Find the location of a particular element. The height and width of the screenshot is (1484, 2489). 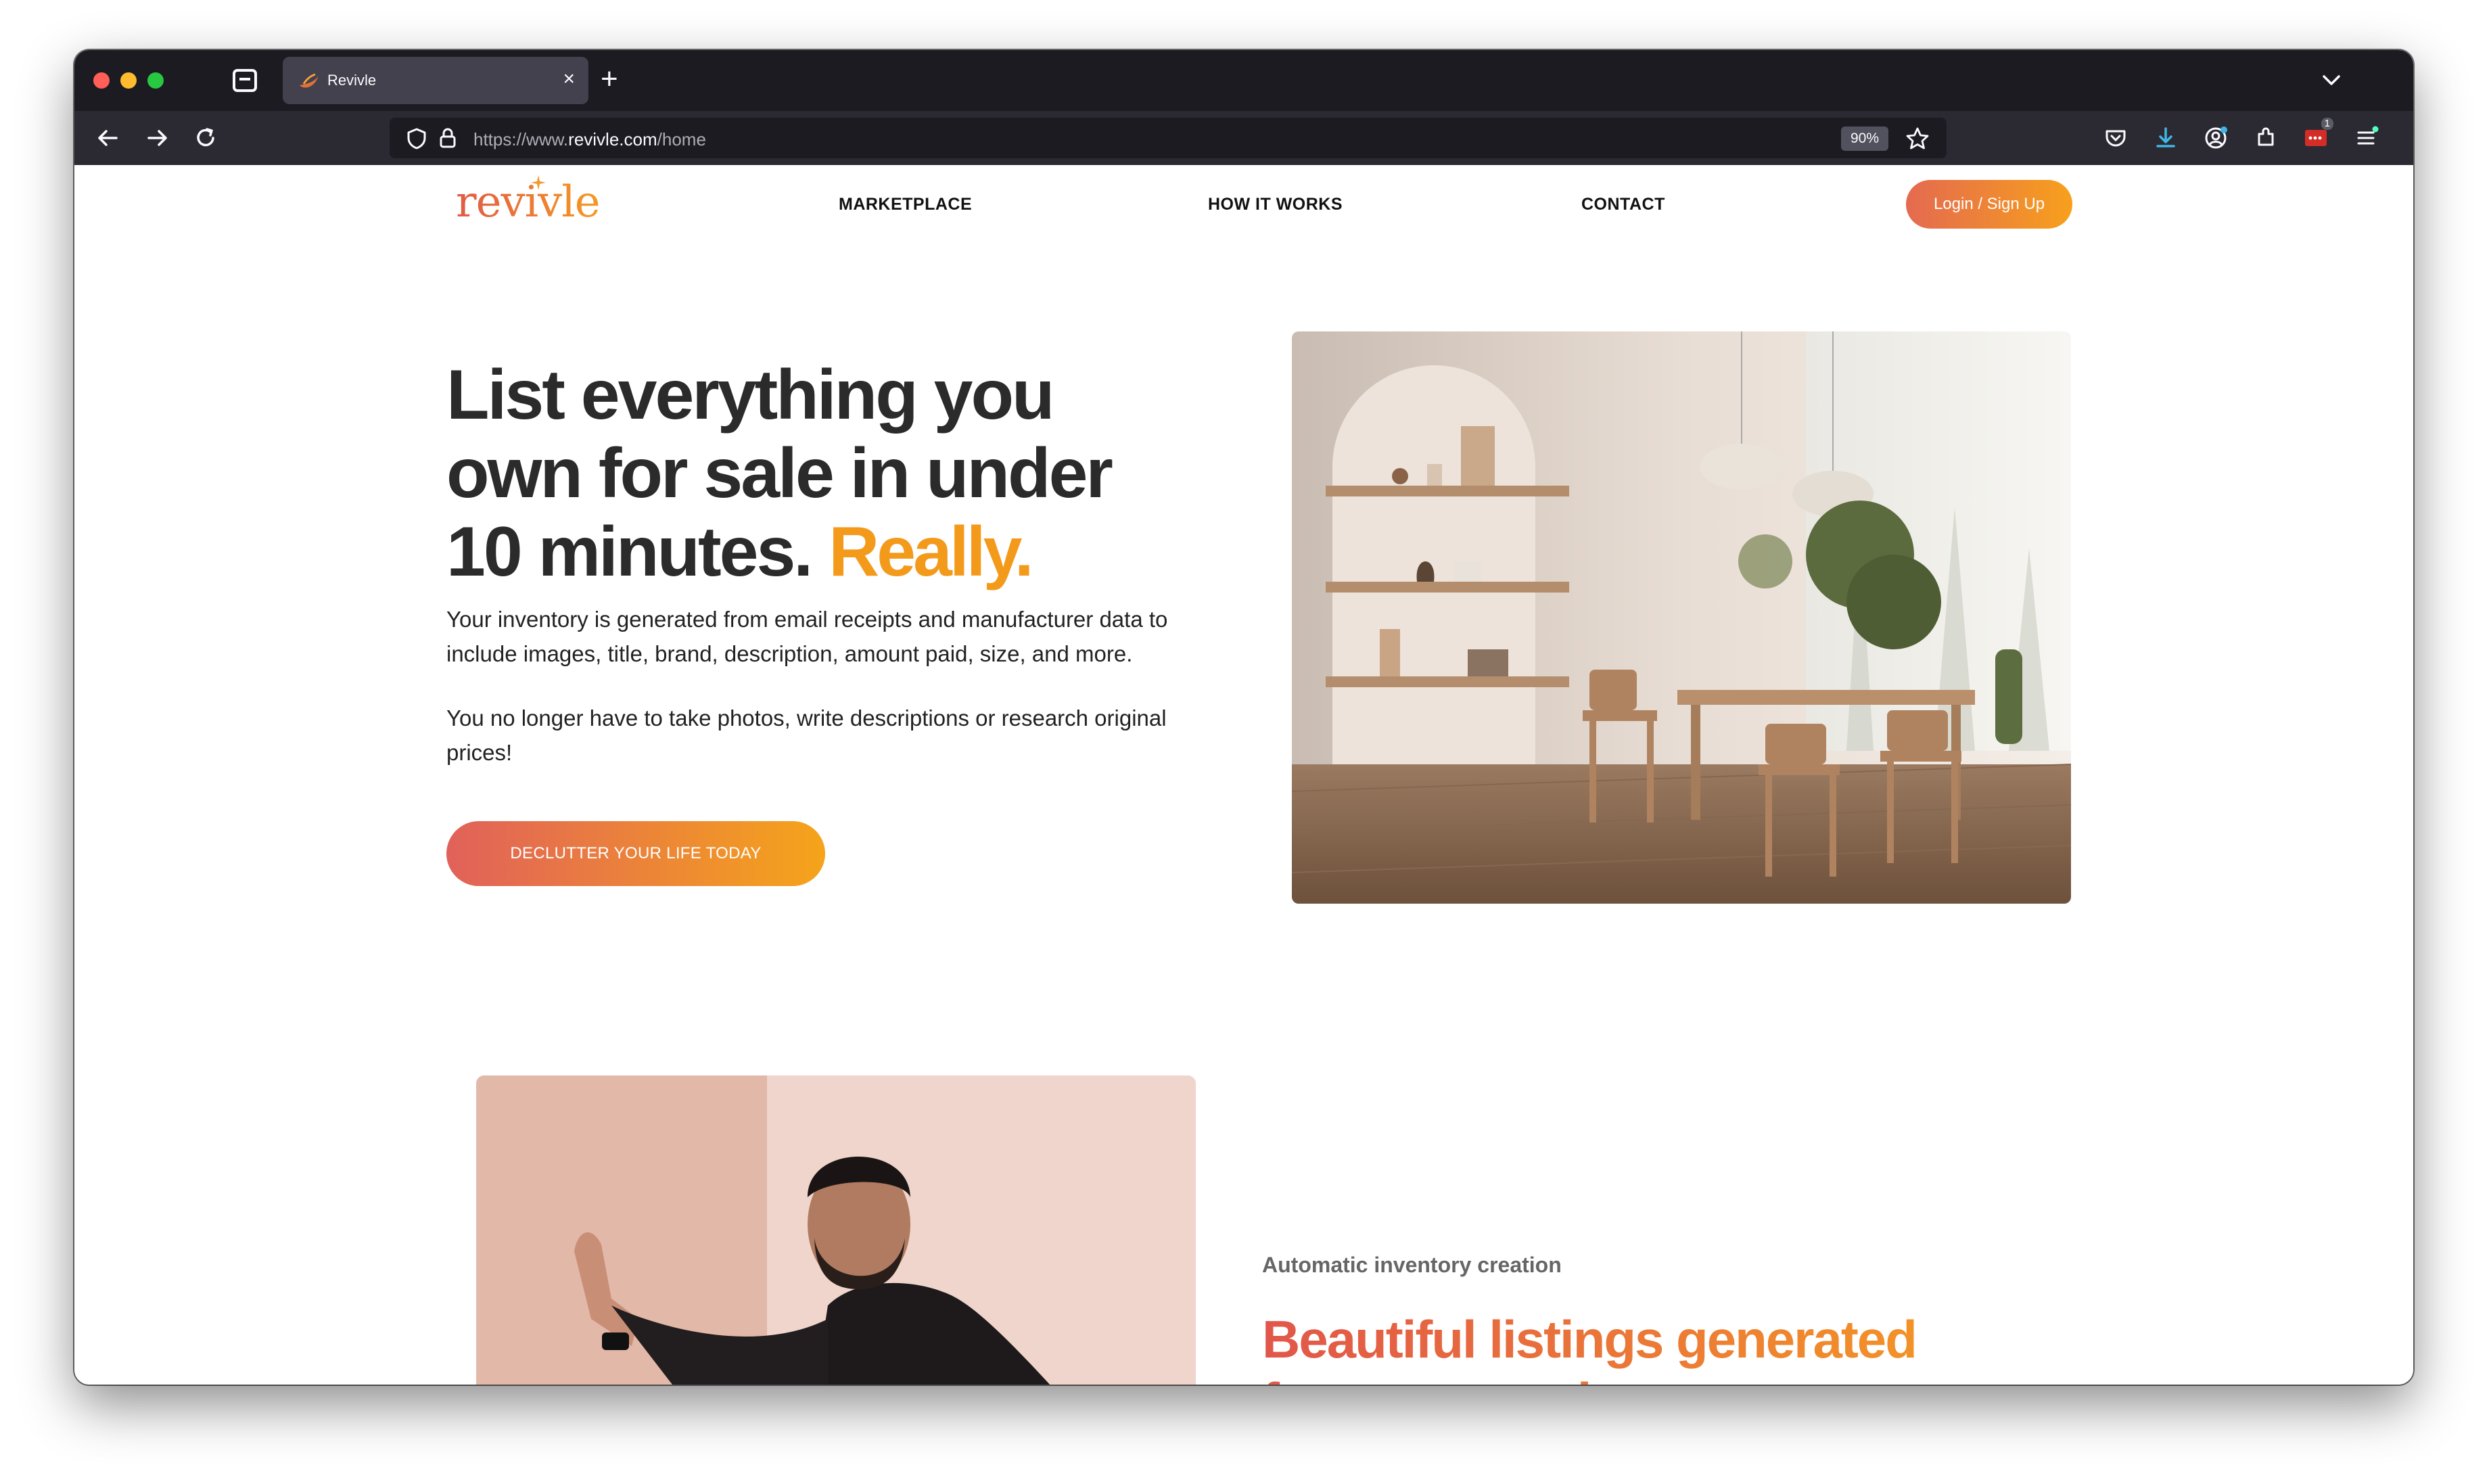

url-text: https://www.revivle.com/home is located at coordinates (589, 139).